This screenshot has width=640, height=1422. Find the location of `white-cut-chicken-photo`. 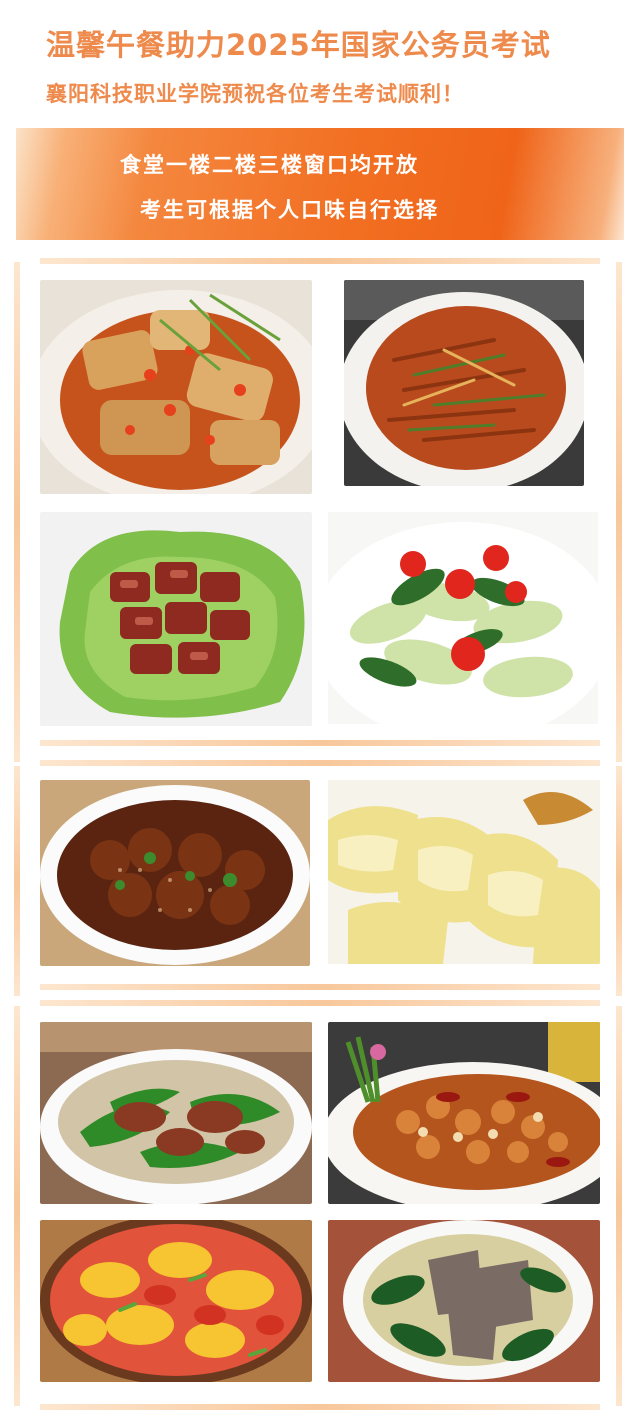

white-cut-chicken-photo is located at coordinates (464, 872).